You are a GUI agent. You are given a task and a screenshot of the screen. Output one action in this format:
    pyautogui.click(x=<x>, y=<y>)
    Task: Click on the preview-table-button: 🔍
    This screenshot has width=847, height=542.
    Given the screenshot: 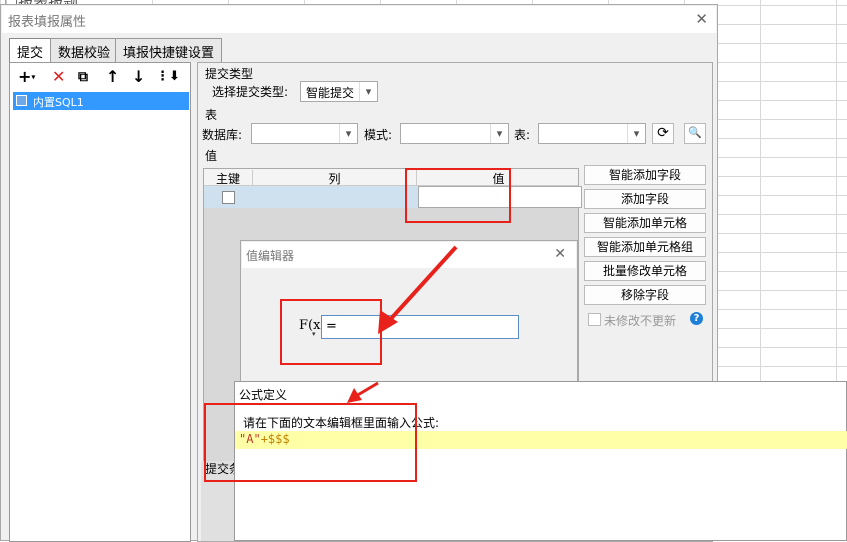 What is the action you would take?
    pyautogui.click(x=695, y=133)
    